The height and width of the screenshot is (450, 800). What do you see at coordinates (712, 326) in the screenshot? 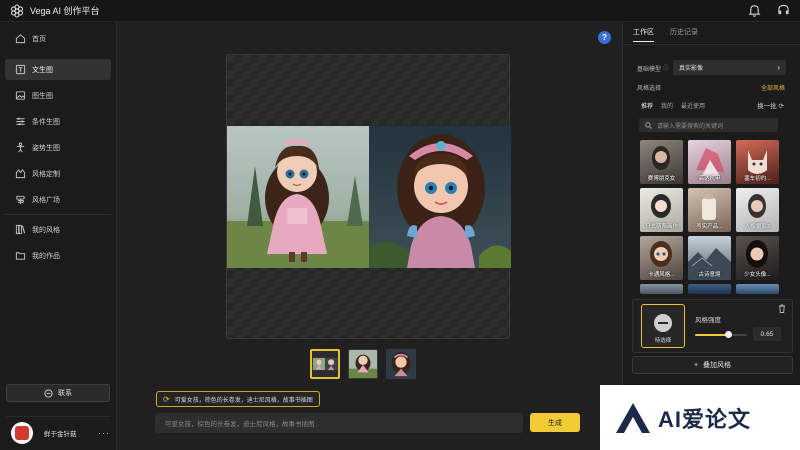
I see `style-strength-panel: 待选择 风格强度 0.65` at bounding box center [712, 326].